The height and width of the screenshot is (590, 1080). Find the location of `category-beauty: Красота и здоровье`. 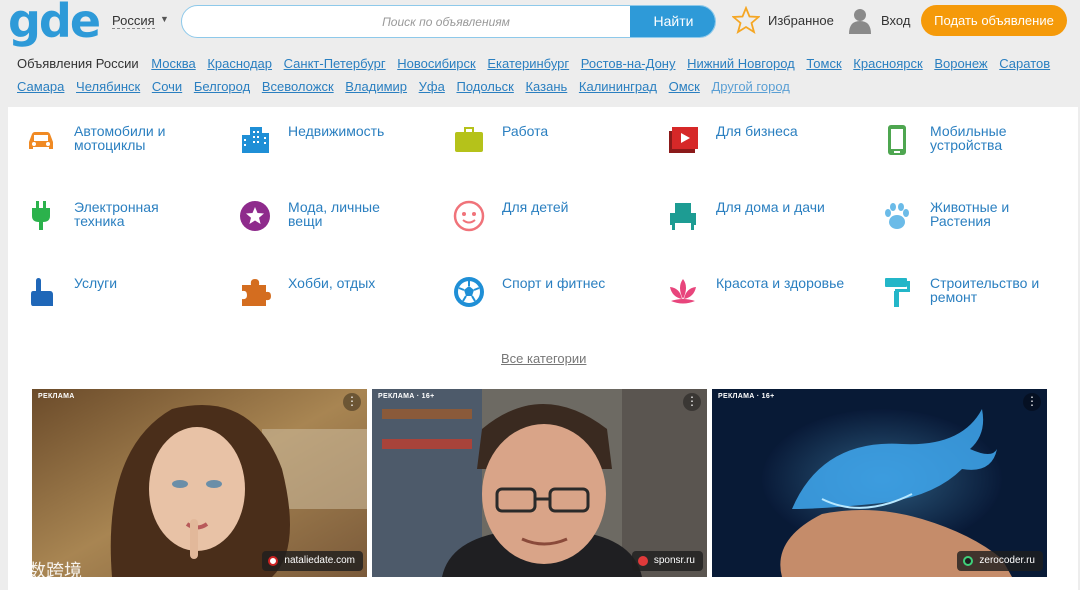

category-beauty: Красота и здоровье is located at coordinates (755, 292).